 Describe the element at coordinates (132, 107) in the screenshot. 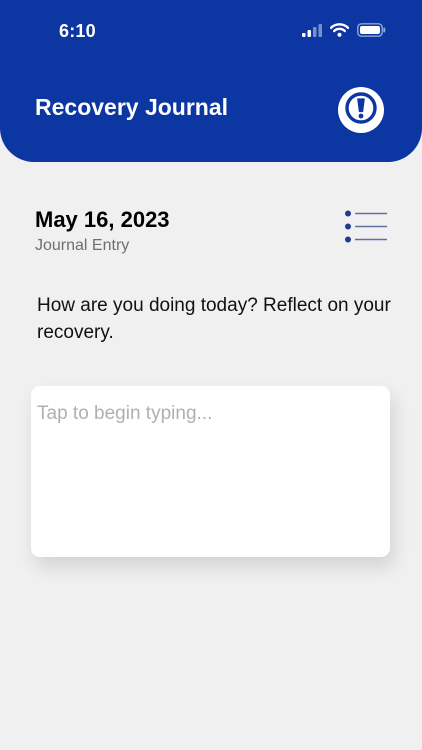

I see `page-title: Recovery Journal` at that location.